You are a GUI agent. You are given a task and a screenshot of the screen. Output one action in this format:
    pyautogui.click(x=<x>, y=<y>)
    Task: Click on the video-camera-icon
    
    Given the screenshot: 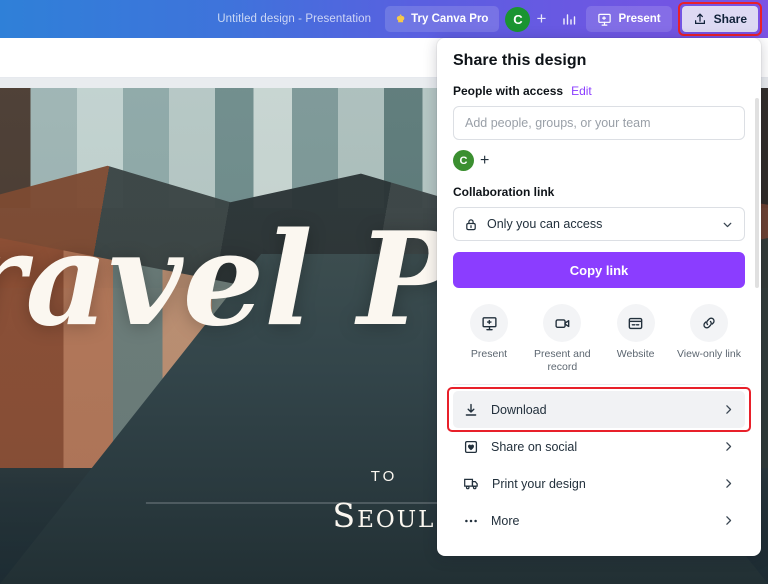 What is the action you would take?
    pyautogui.click(x=562, y=323)
    